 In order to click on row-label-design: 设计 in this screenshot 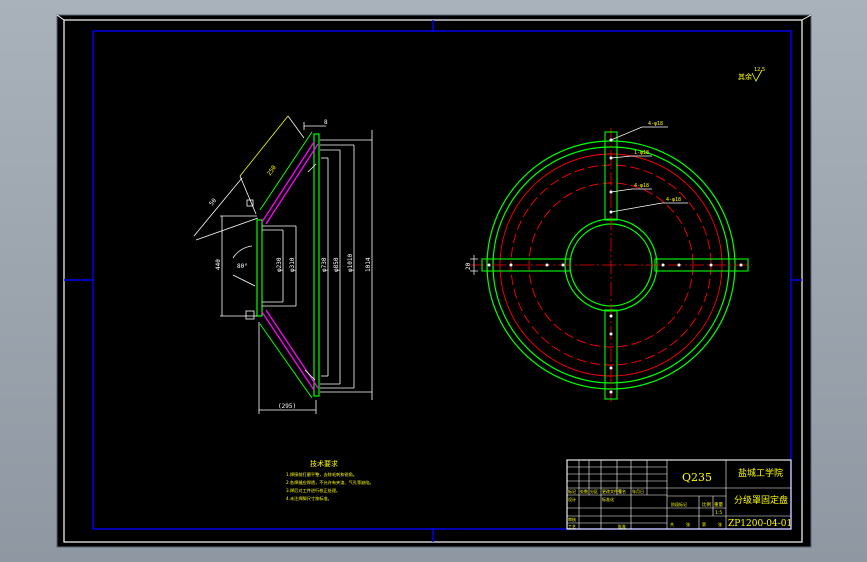, I will do `click(572, 499)`.